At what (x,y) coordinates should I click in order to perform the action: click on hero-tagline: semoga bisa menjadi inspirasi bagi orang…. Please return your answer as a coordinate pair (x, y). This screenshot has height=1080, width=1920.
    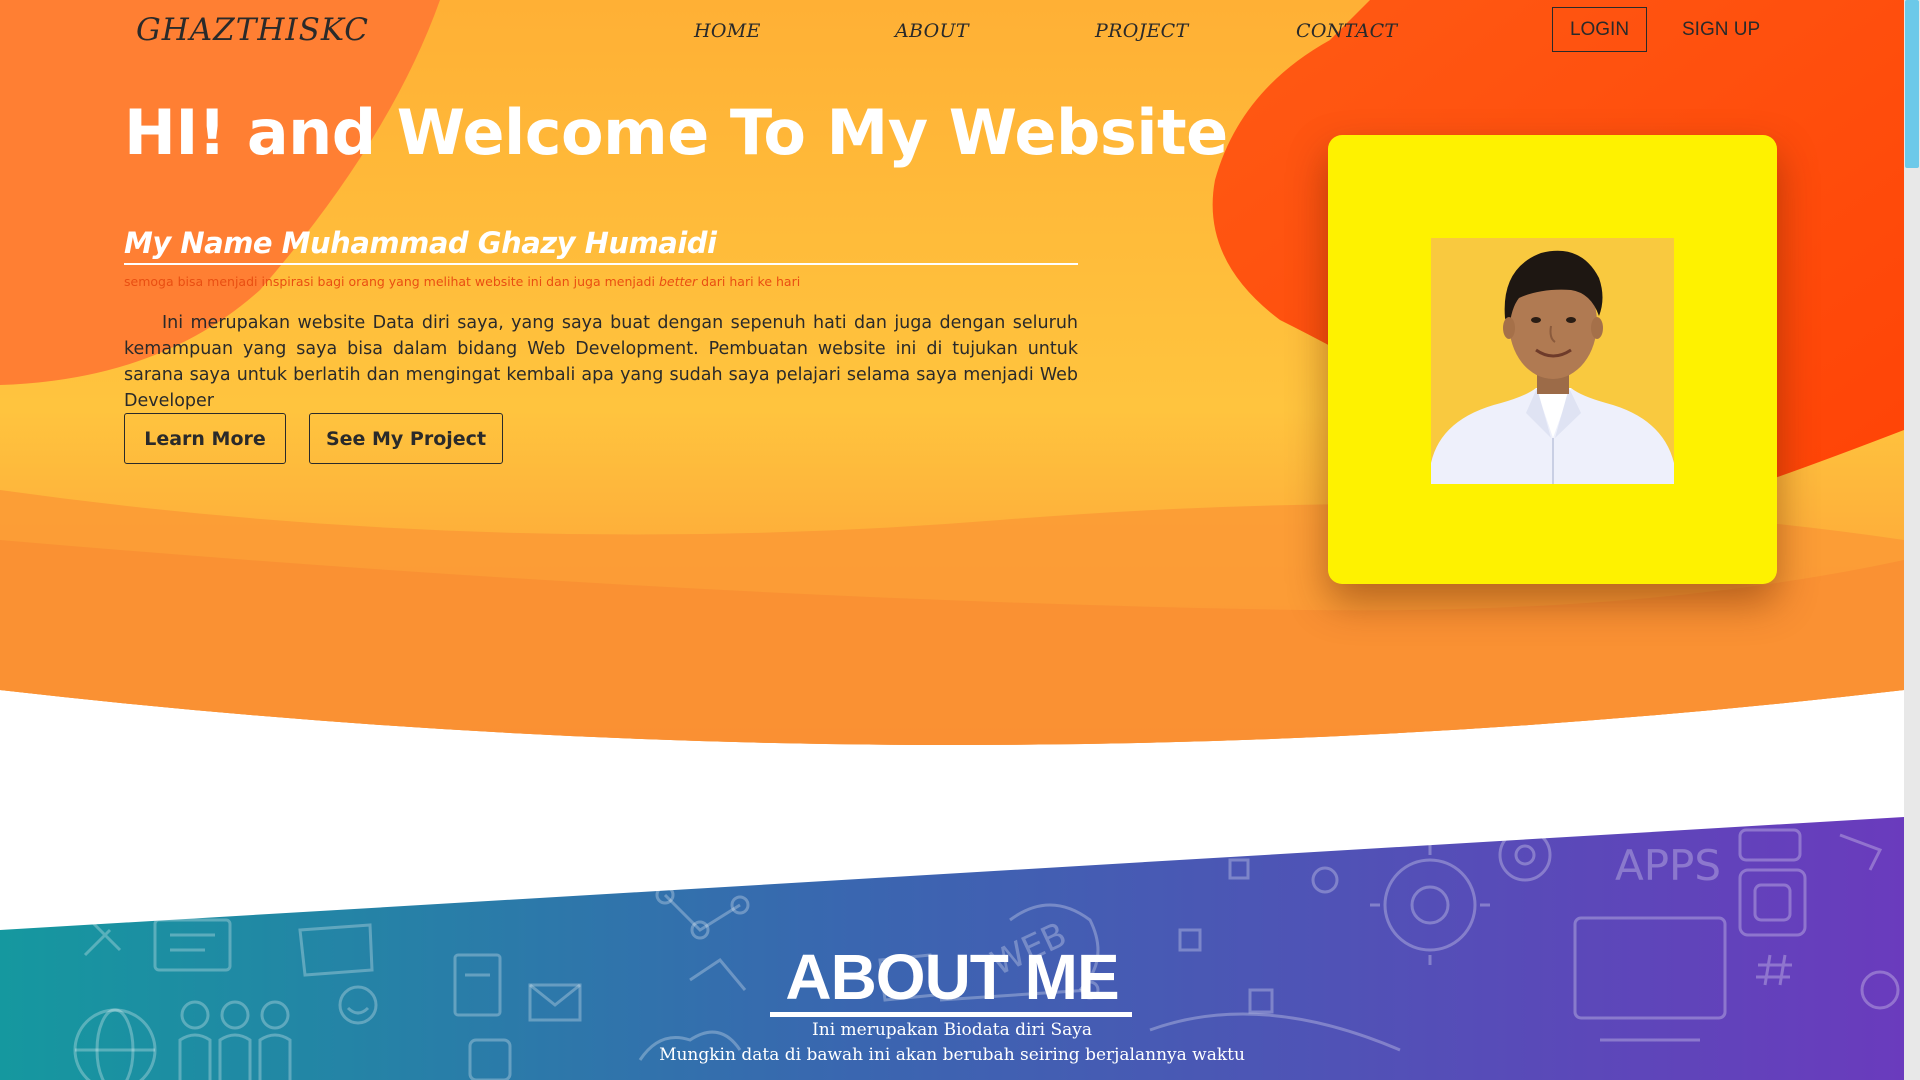
    Looking at the image, I should click on (462, 281).